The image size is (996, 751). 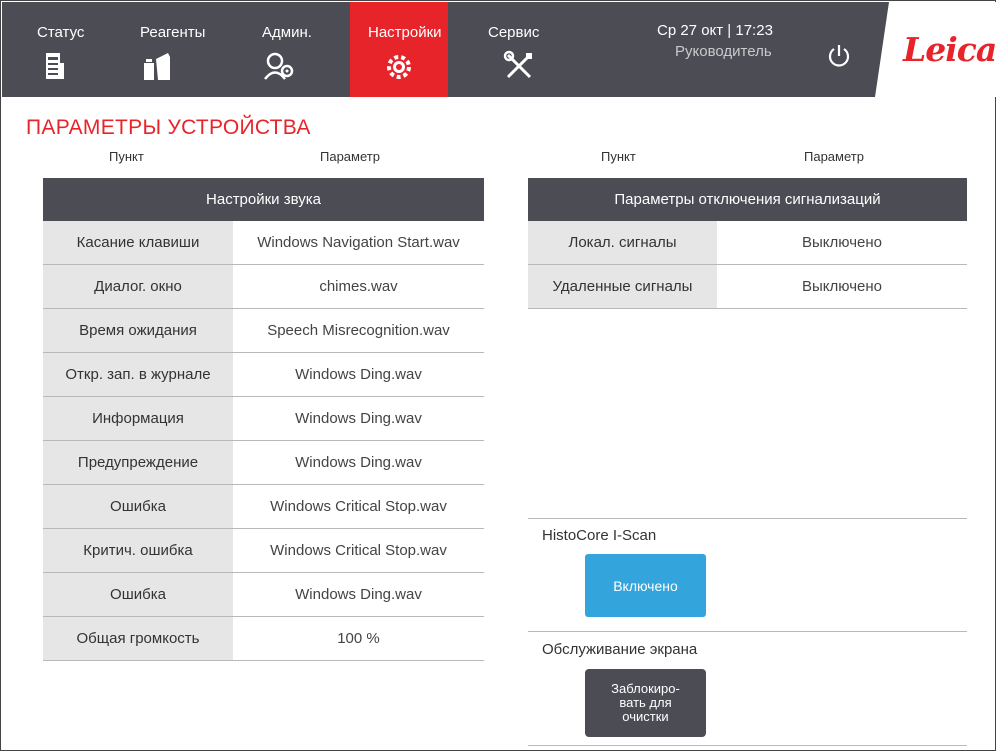 I want to click on table-row: Информация Windows Ding.wav, so click(x=263, y=419).